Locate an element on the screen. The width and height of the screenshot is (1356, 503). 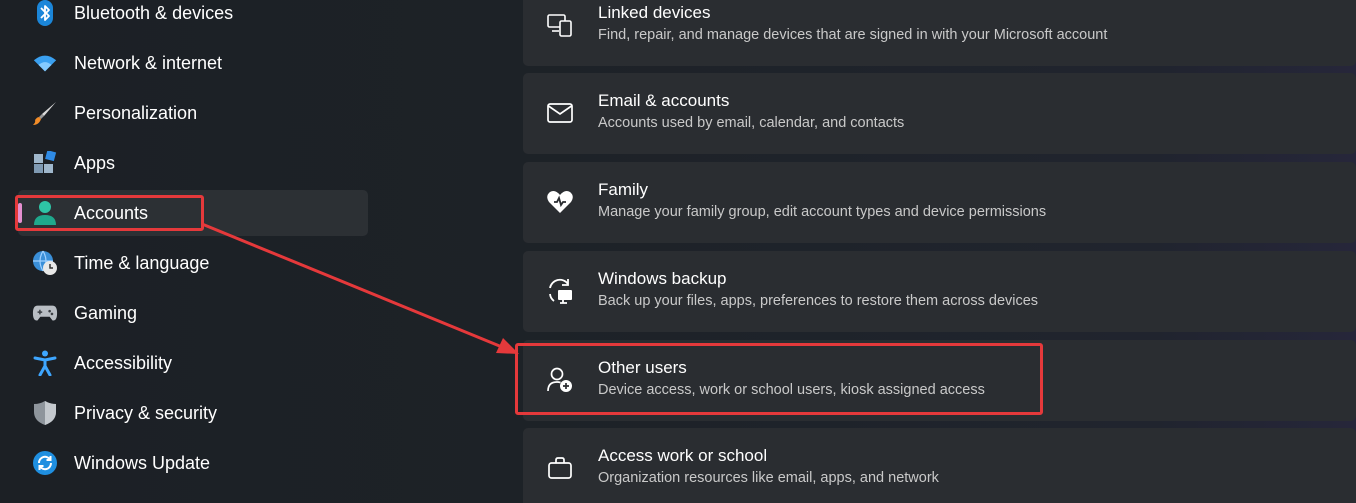
sidebar-item-label: Apps is located at coordinates (95, 163).